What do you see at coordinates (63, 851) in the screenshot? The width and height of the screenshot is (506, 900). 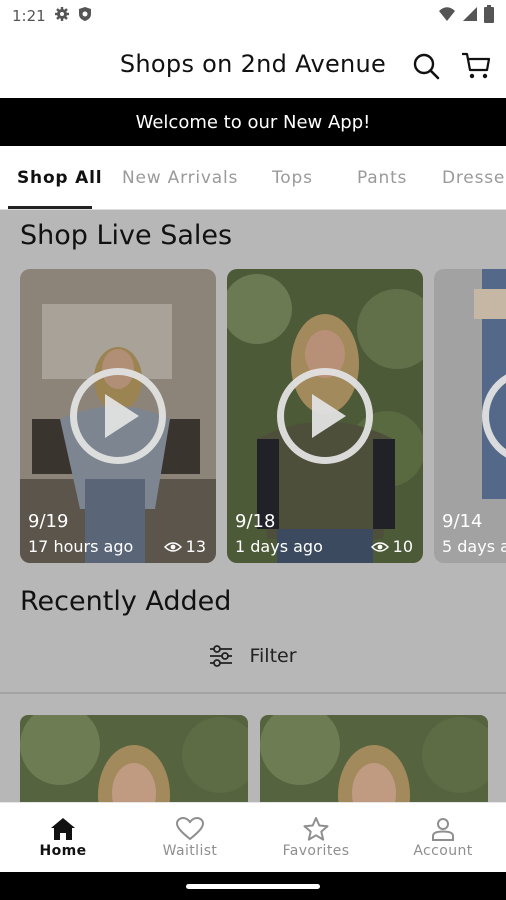 I see `nav-label: Home` at bounding box center [63, 851].